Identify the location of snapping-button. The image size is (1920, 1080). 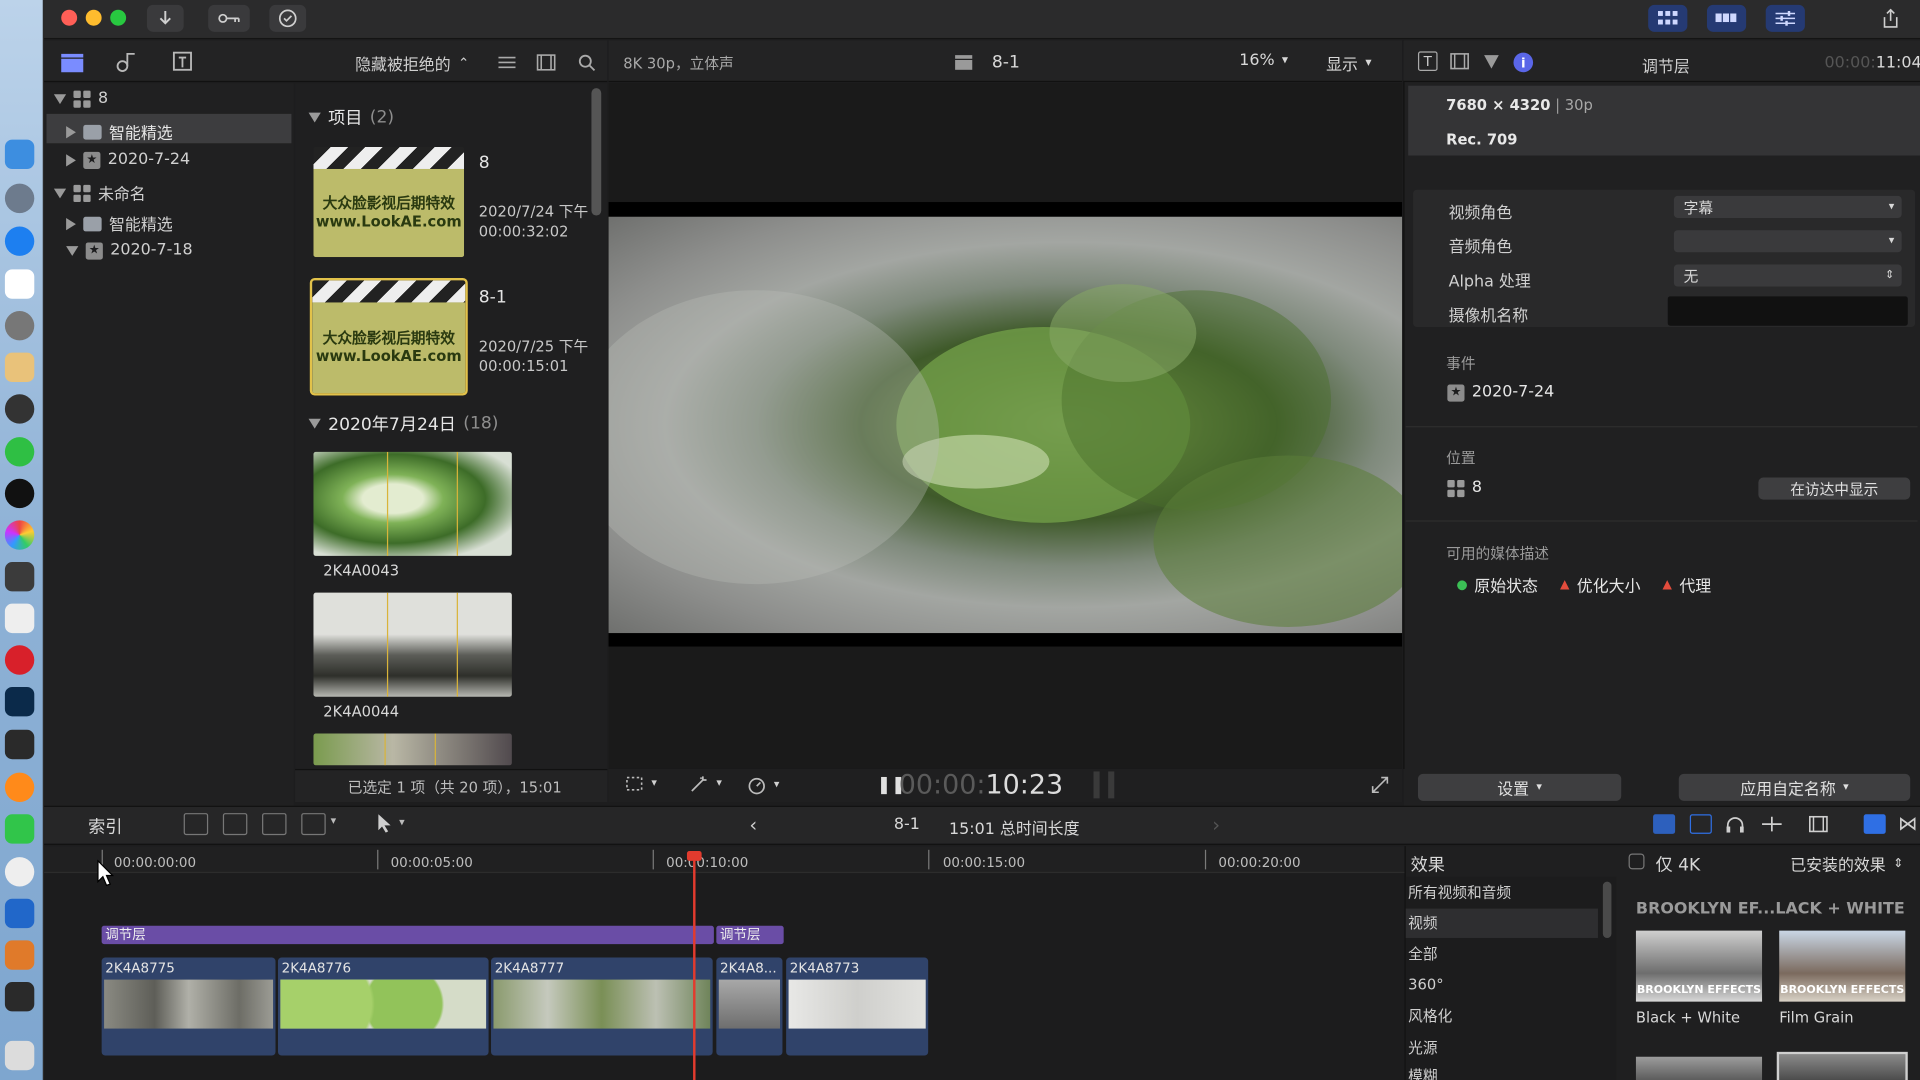
(1772, 824).